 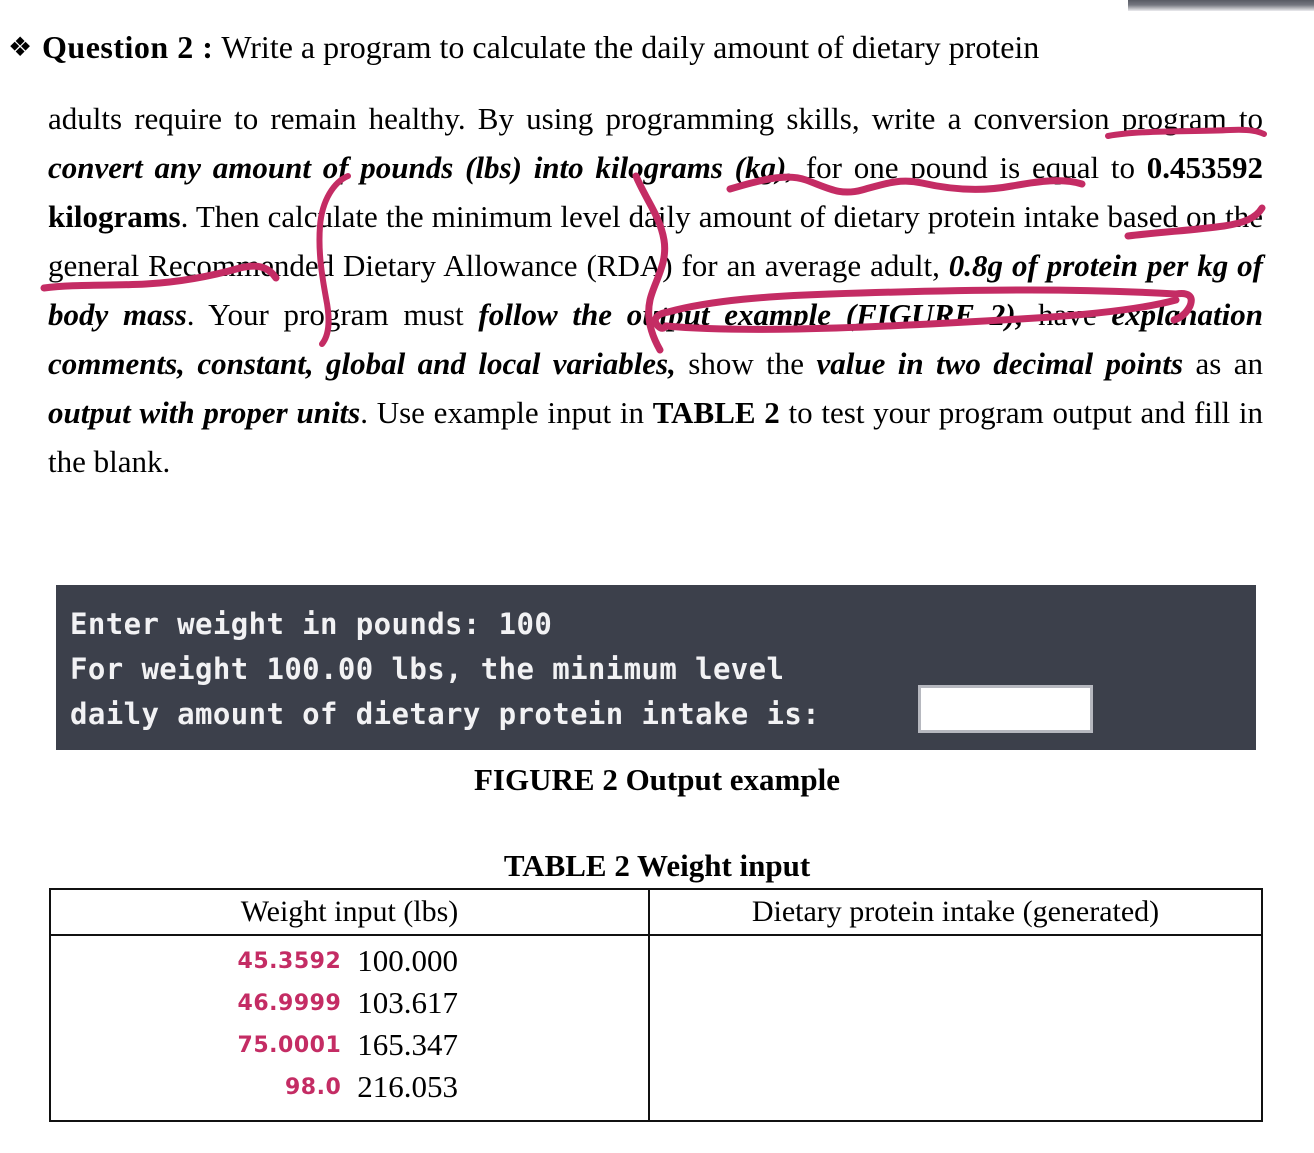 I want to click on qtext-bold-italic-3: follow the output example (FIGURE 2),, so click(x=751, y=314).